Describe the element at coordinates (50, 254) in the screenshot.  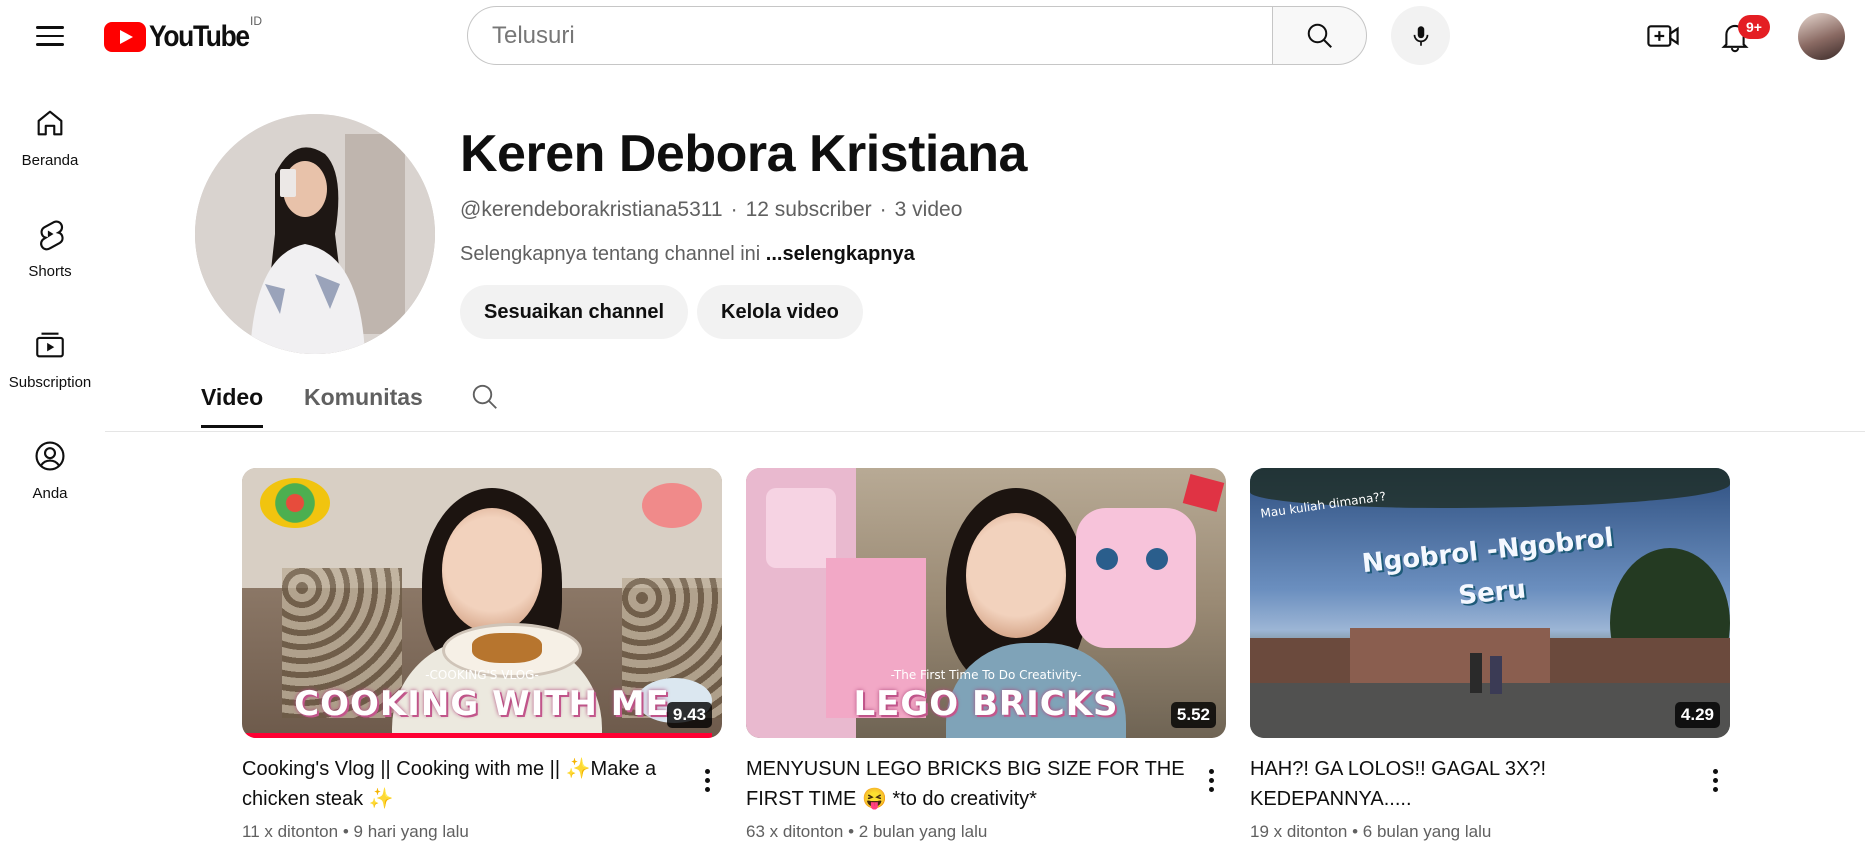
I see `sidebar-item-shorts: Shorts` at that location.